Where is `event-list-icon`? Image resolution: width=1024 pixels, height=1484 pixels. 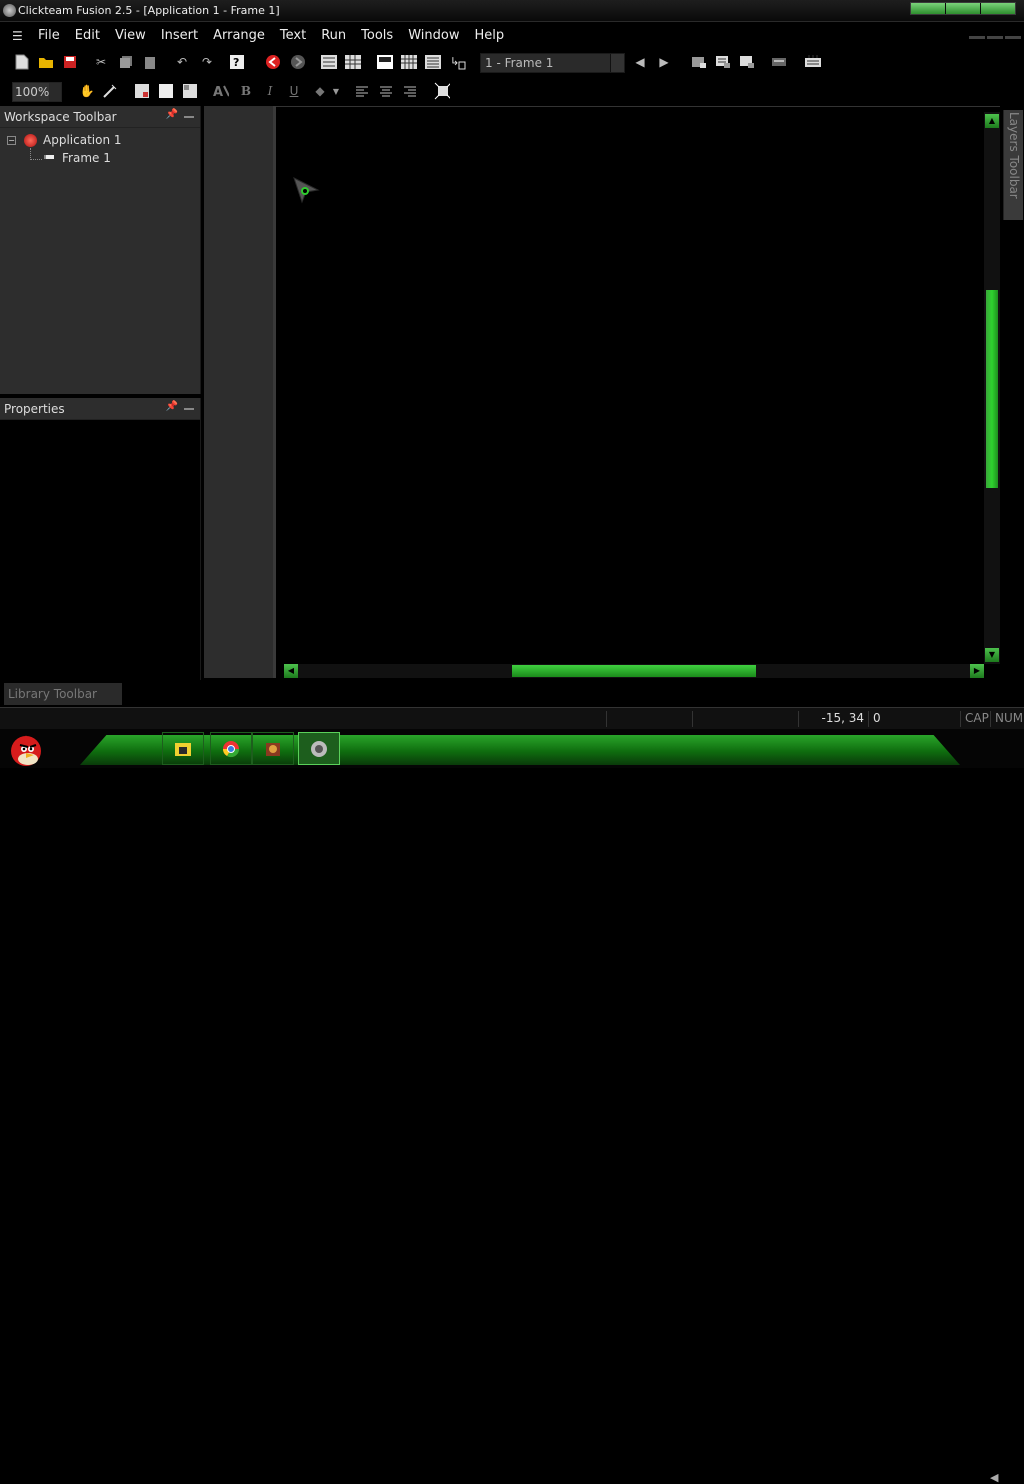 event-list-icon is located at coordinates (433, 62).